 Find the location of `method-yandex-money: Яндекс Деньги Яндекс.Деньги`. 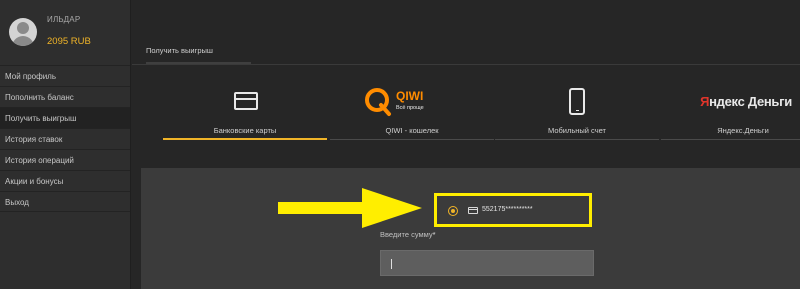

method-yandex-money: Яндекс Деньги Яндекс.Деньги is located at coordinates (730, 110).